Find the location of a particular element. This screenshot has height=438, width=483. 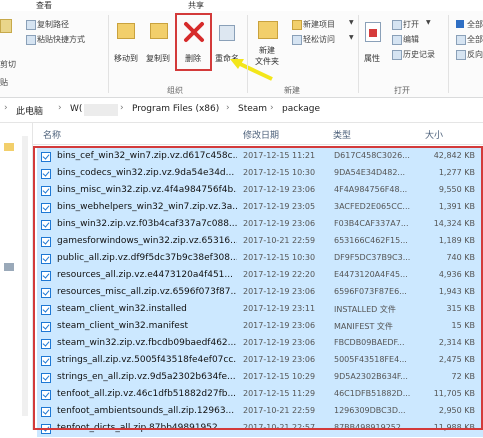

new-folder-button: 新建 文件夹 is located at coordinates (267, 56).